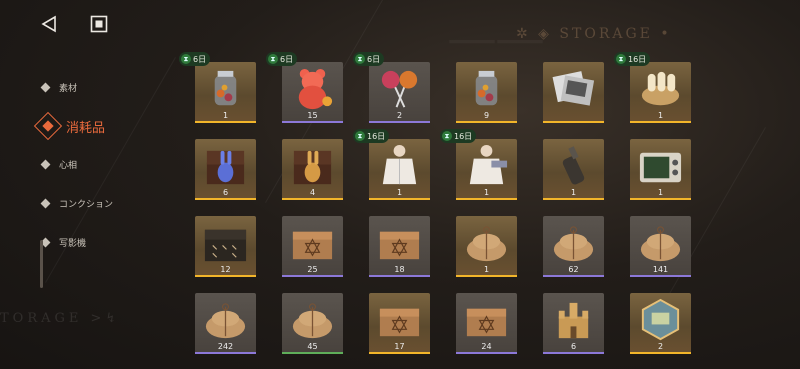 This screenshot has width=800, height=369. What do you see at coordinates (312, 88) in the screenshot?
I see `gummy-bear-icon` at bounding box center [312, 88].